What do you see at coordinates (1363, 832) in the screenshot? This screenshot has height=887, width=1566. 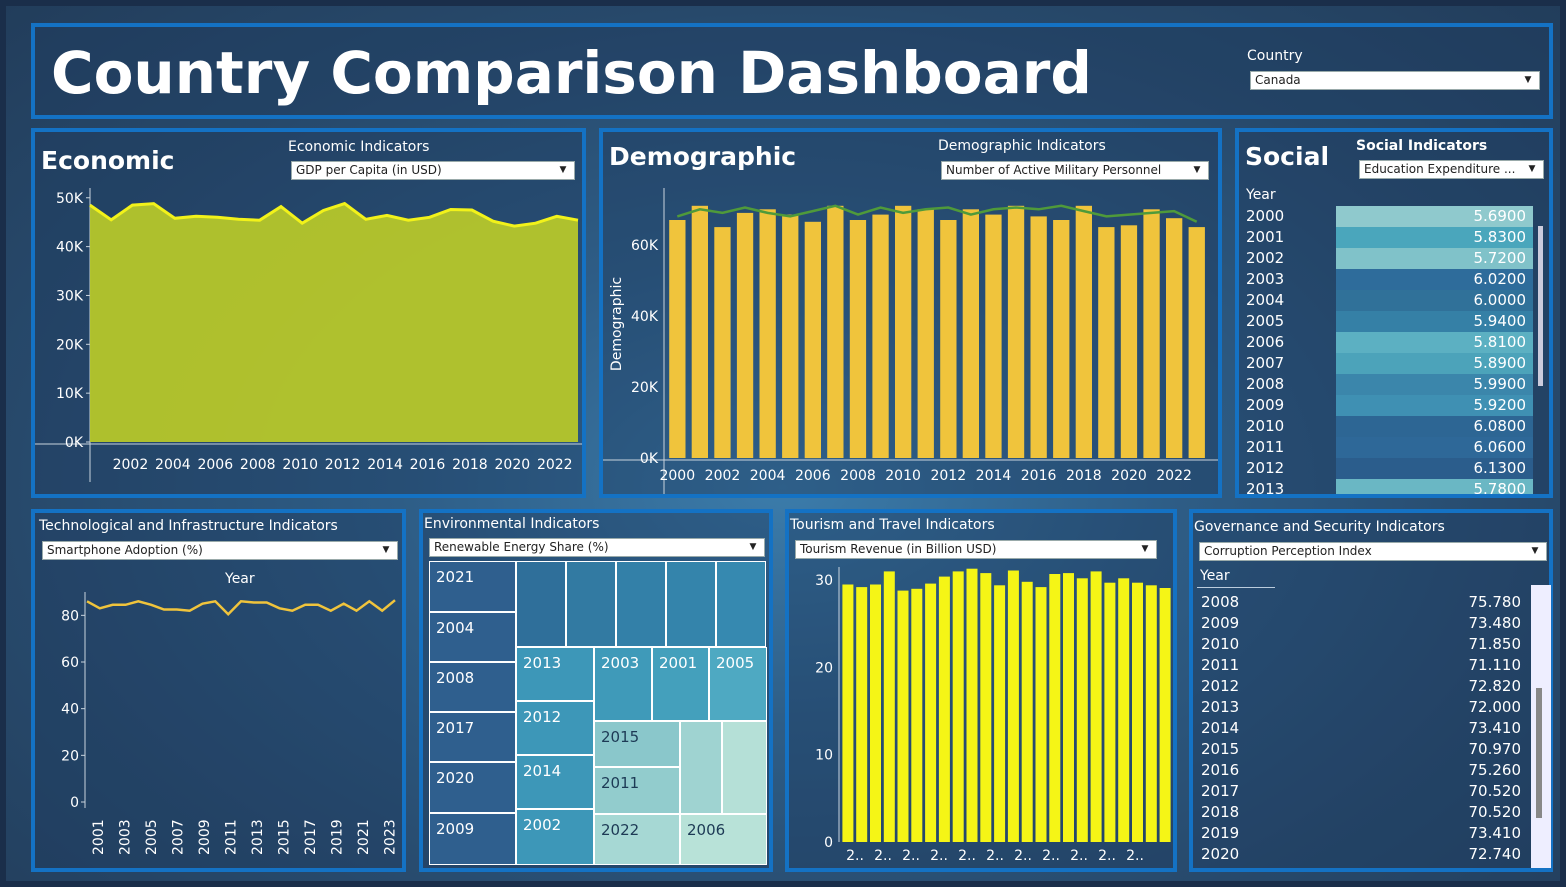 I see `governance-row: 2019 73.410` at bounding box center [1363, 832].